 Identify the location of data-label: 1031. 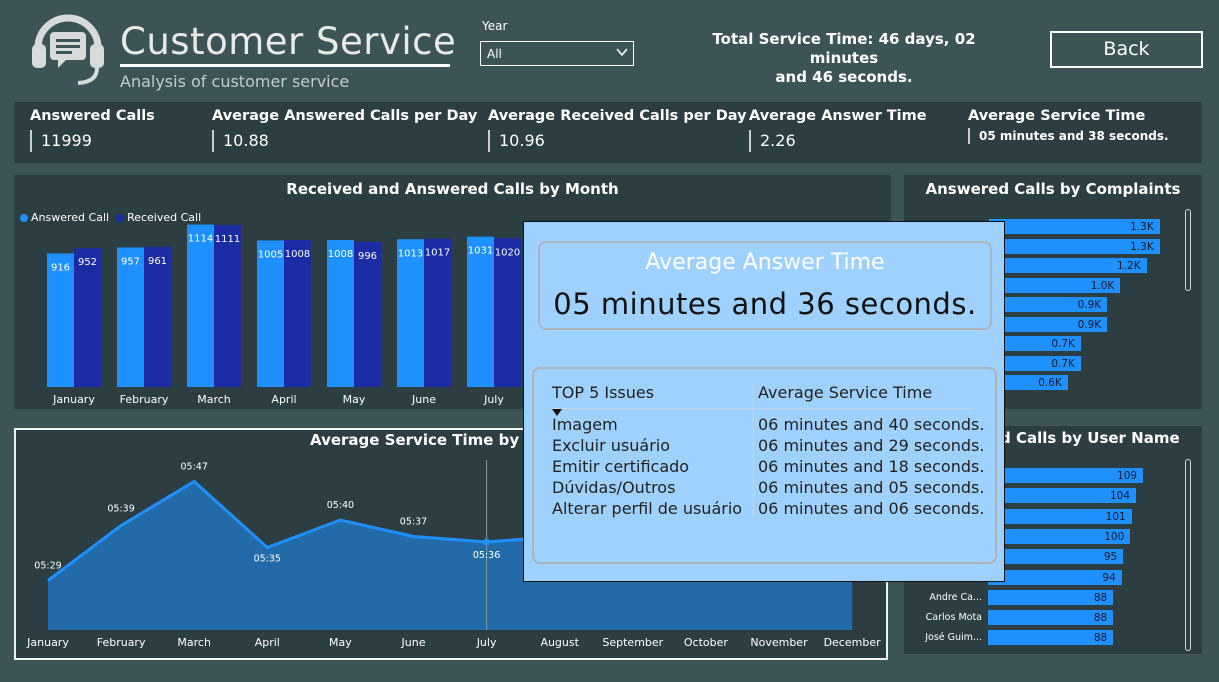
(480, 251).